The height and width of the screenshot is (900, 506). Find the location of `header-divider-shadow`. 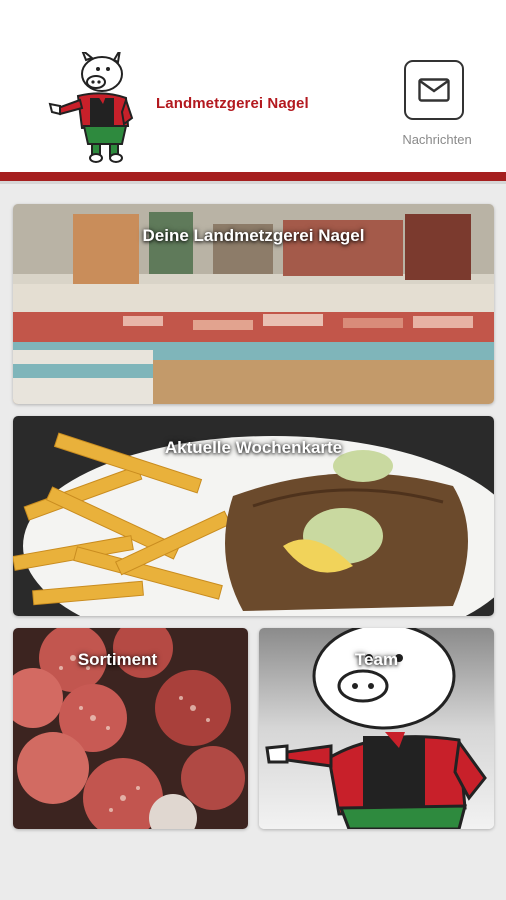

header-divider-shadow is located at coordinates (253, 182).